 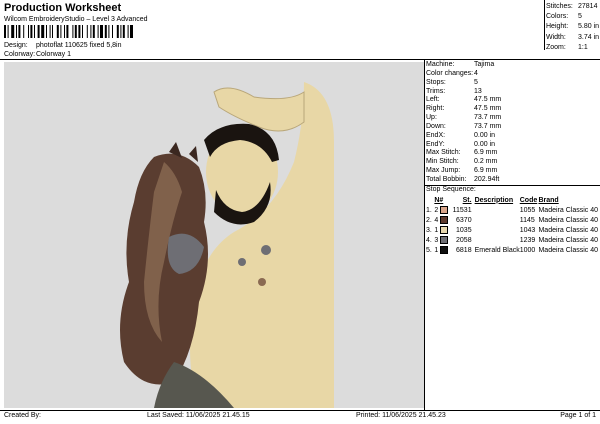 What do you see at coordinates (572, 6) in the screenshot?
I see `stat-stitches: Stitches: 27814` at bounding box center [572, 6].